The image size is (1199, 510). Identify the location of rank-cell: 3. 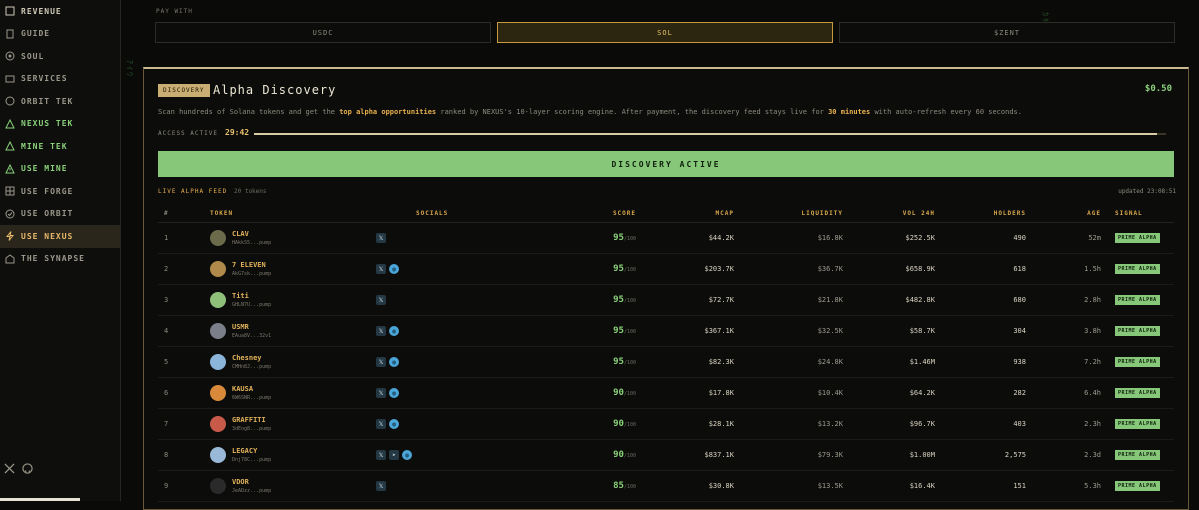
(184, 300).